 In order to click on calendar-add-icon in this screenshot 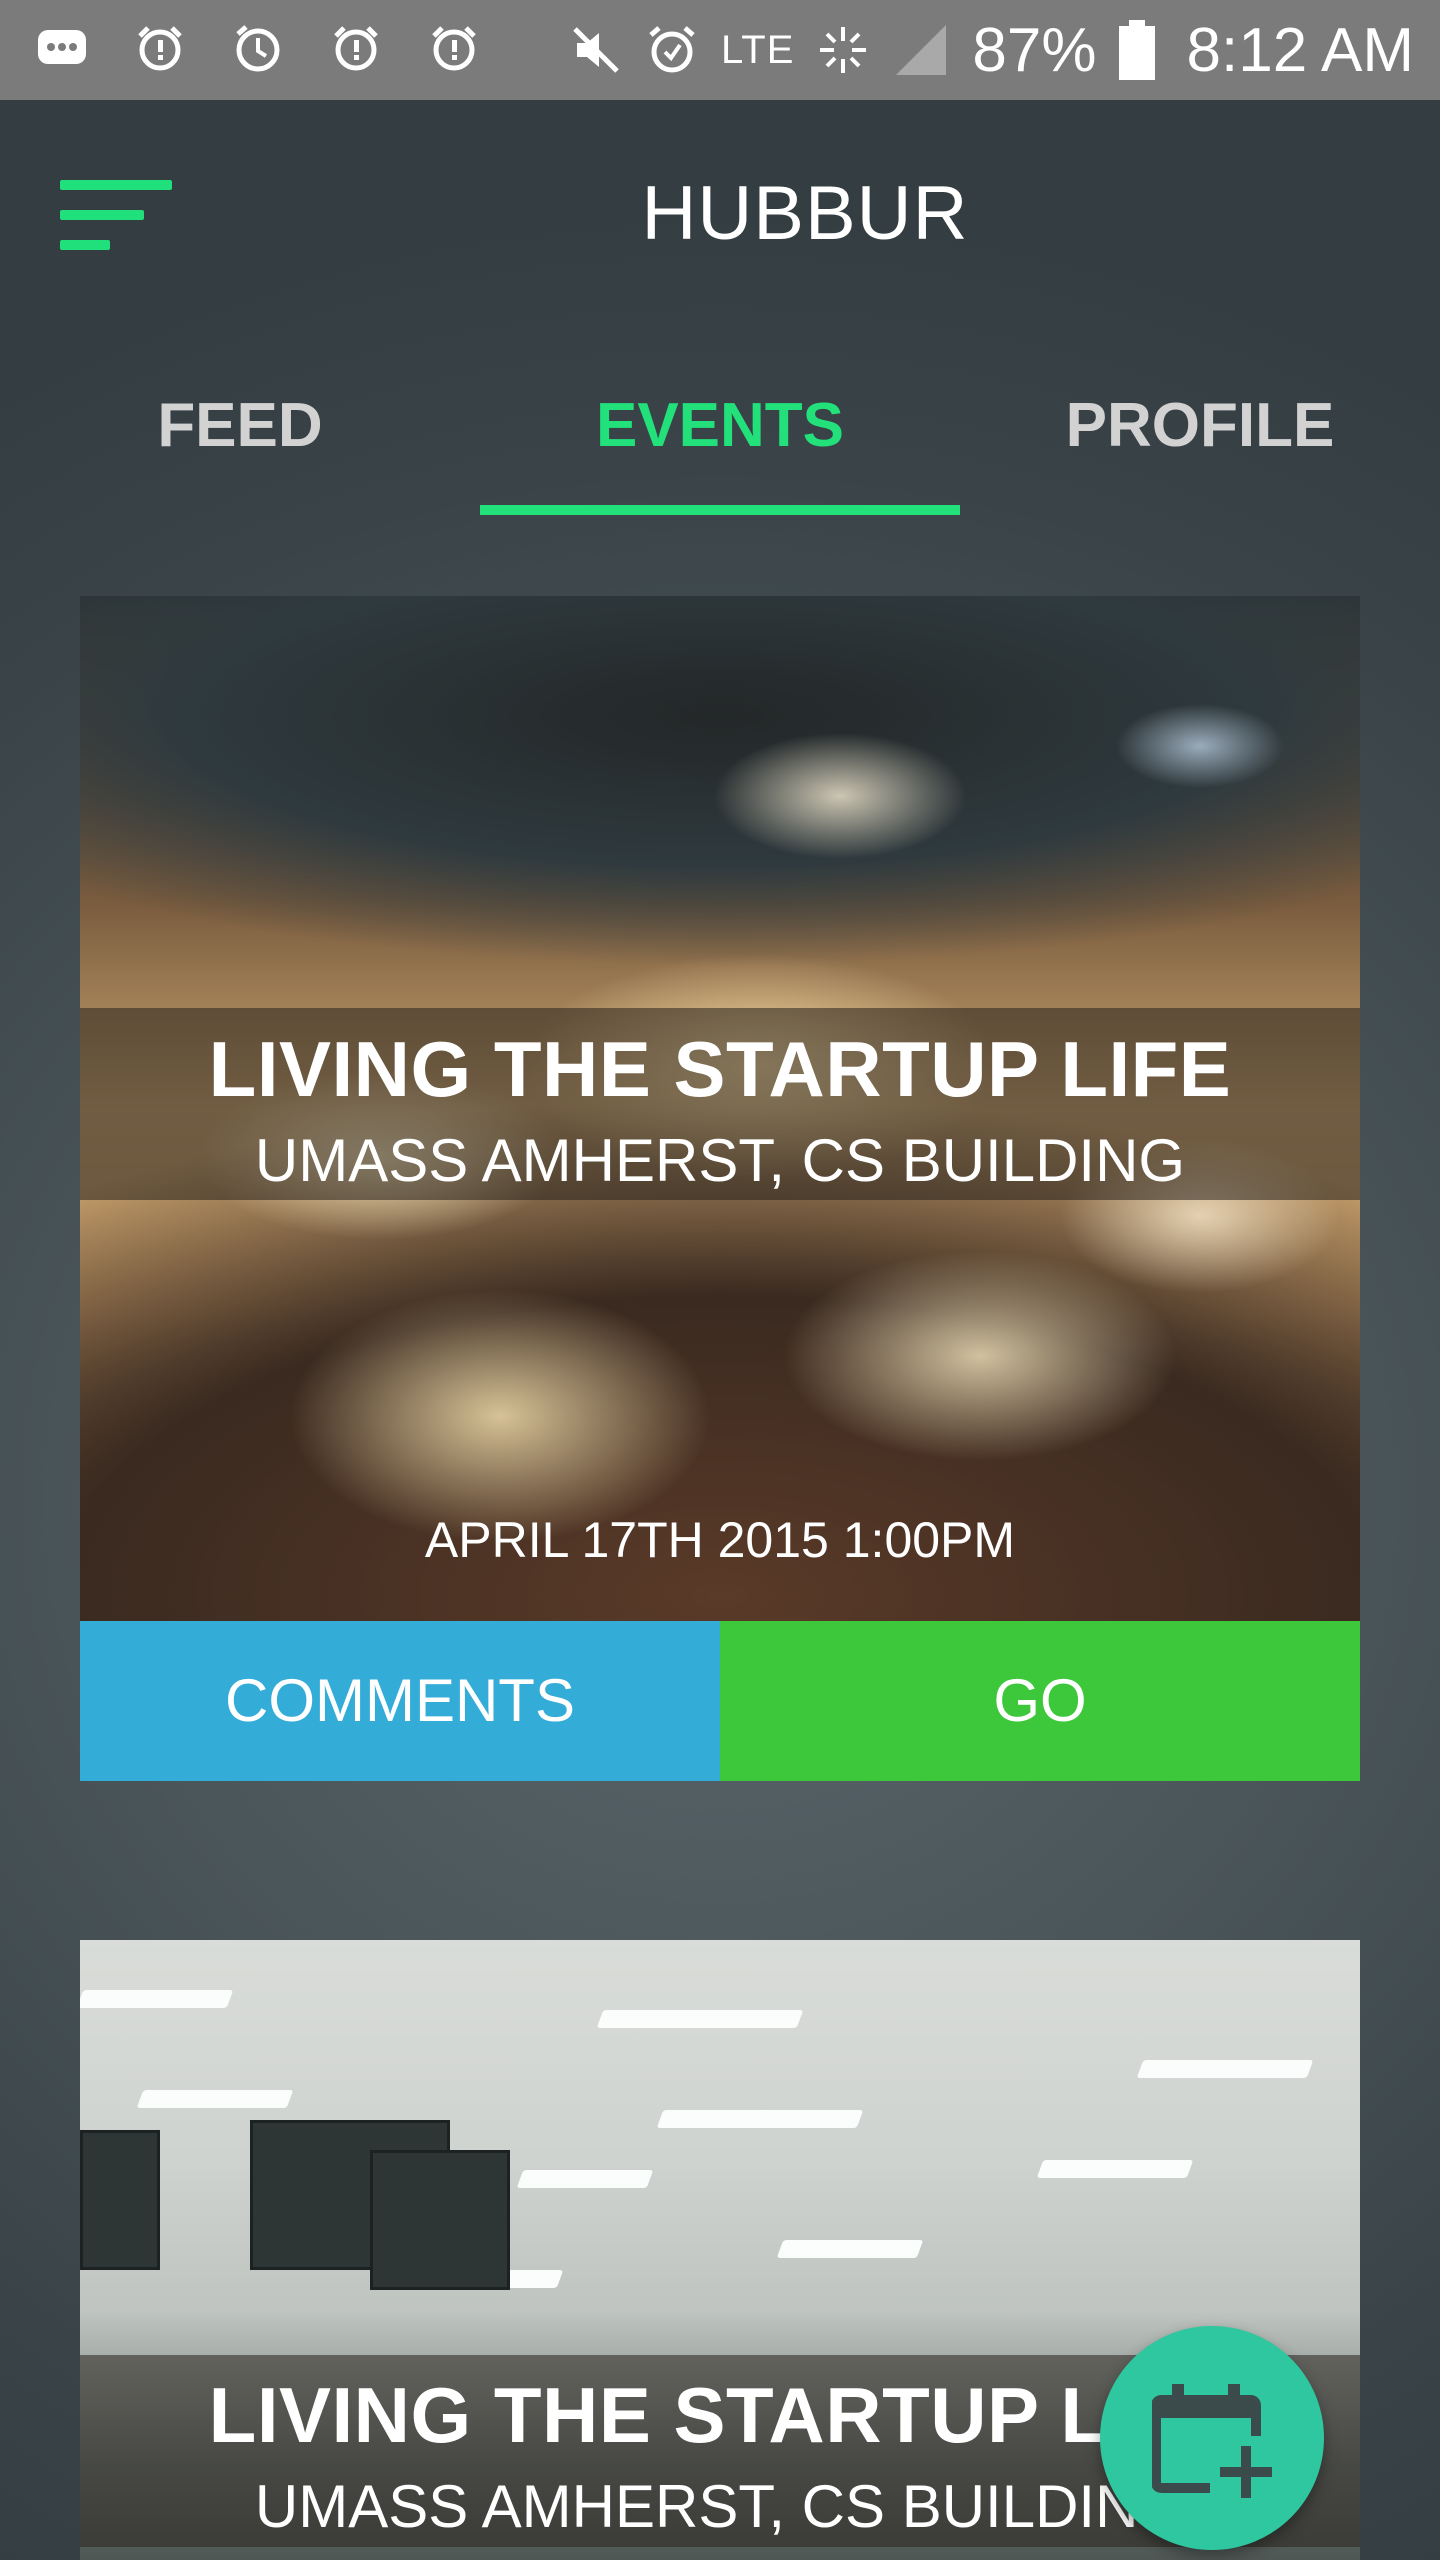, I will do `click(1212, 2441)`.